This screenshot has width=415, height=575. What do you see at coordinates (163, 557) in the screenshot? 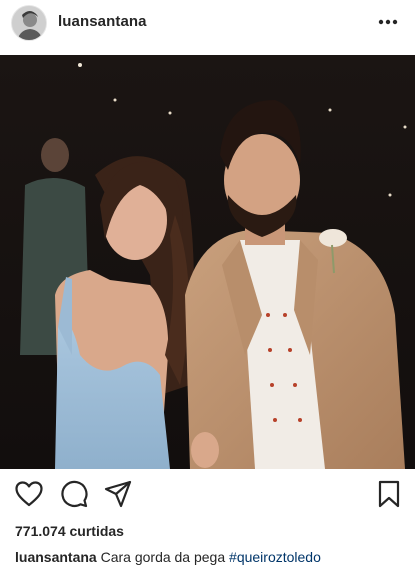
I see `caption-text: Cara gorda da pega` at bounding box center [163, 557].